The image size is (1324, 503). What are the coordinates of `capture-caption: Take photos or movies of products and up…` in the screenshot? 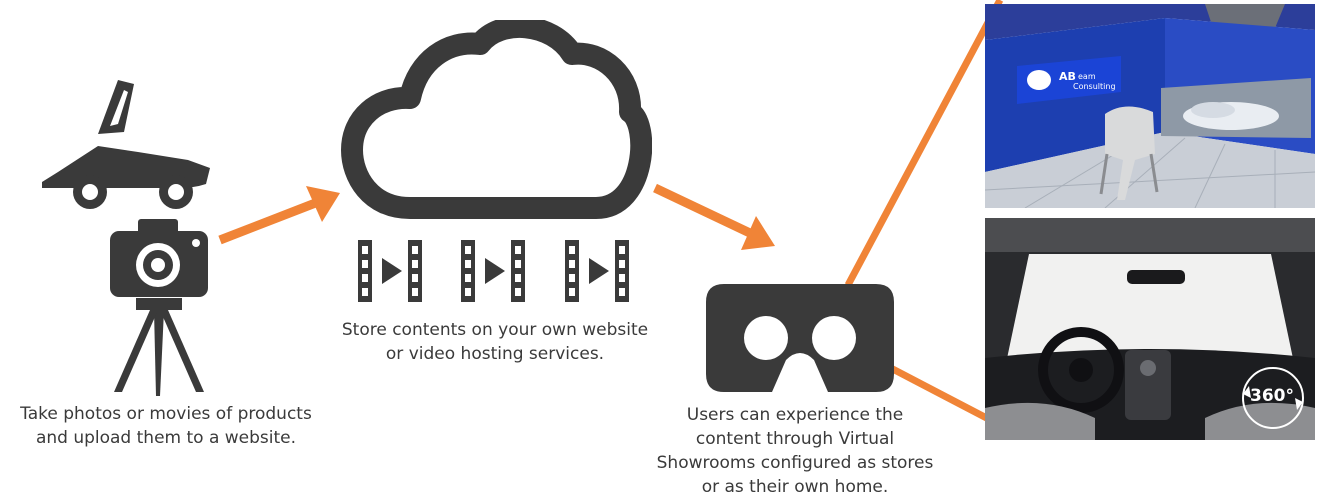 It's located at (166, 426).